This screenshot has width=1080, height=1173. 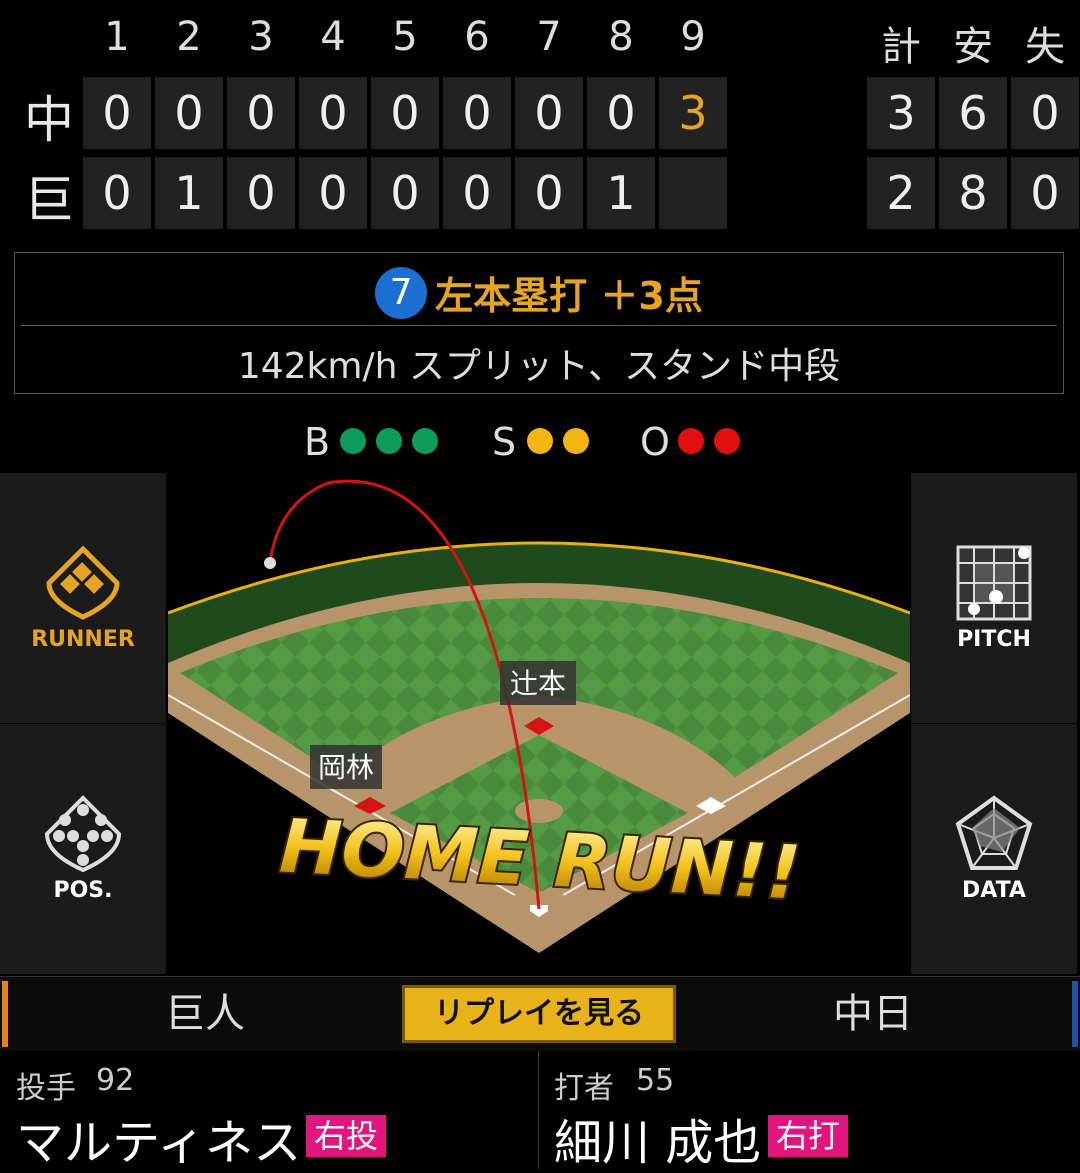 What do you see at coordinates (270, 563) in the screenshot?
I see `ball-landing-point` at bounding box center [270, 563].